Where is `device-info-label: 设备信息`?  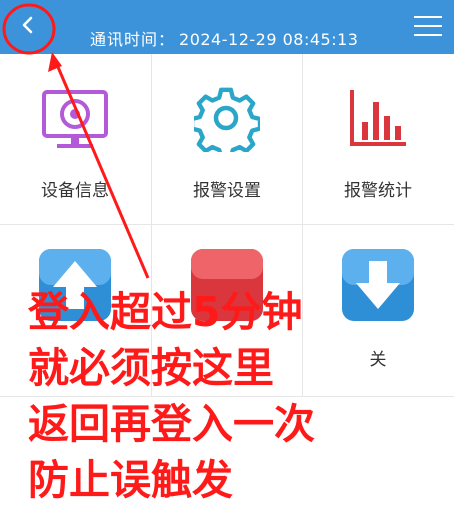 device-info-label: 设备信息 is located at coordinates (75, 191).